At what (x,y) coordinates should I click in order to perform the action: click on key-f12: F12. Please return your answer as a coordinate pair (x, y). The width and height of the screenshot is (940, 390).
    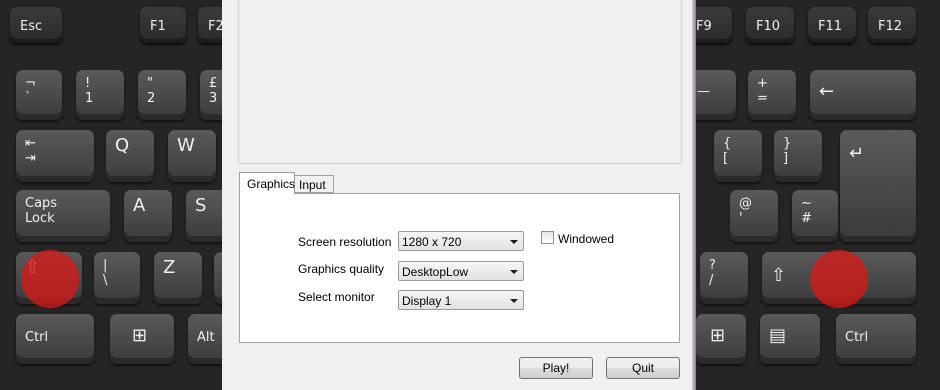
    Looking at the image, I should click on (892, 25).